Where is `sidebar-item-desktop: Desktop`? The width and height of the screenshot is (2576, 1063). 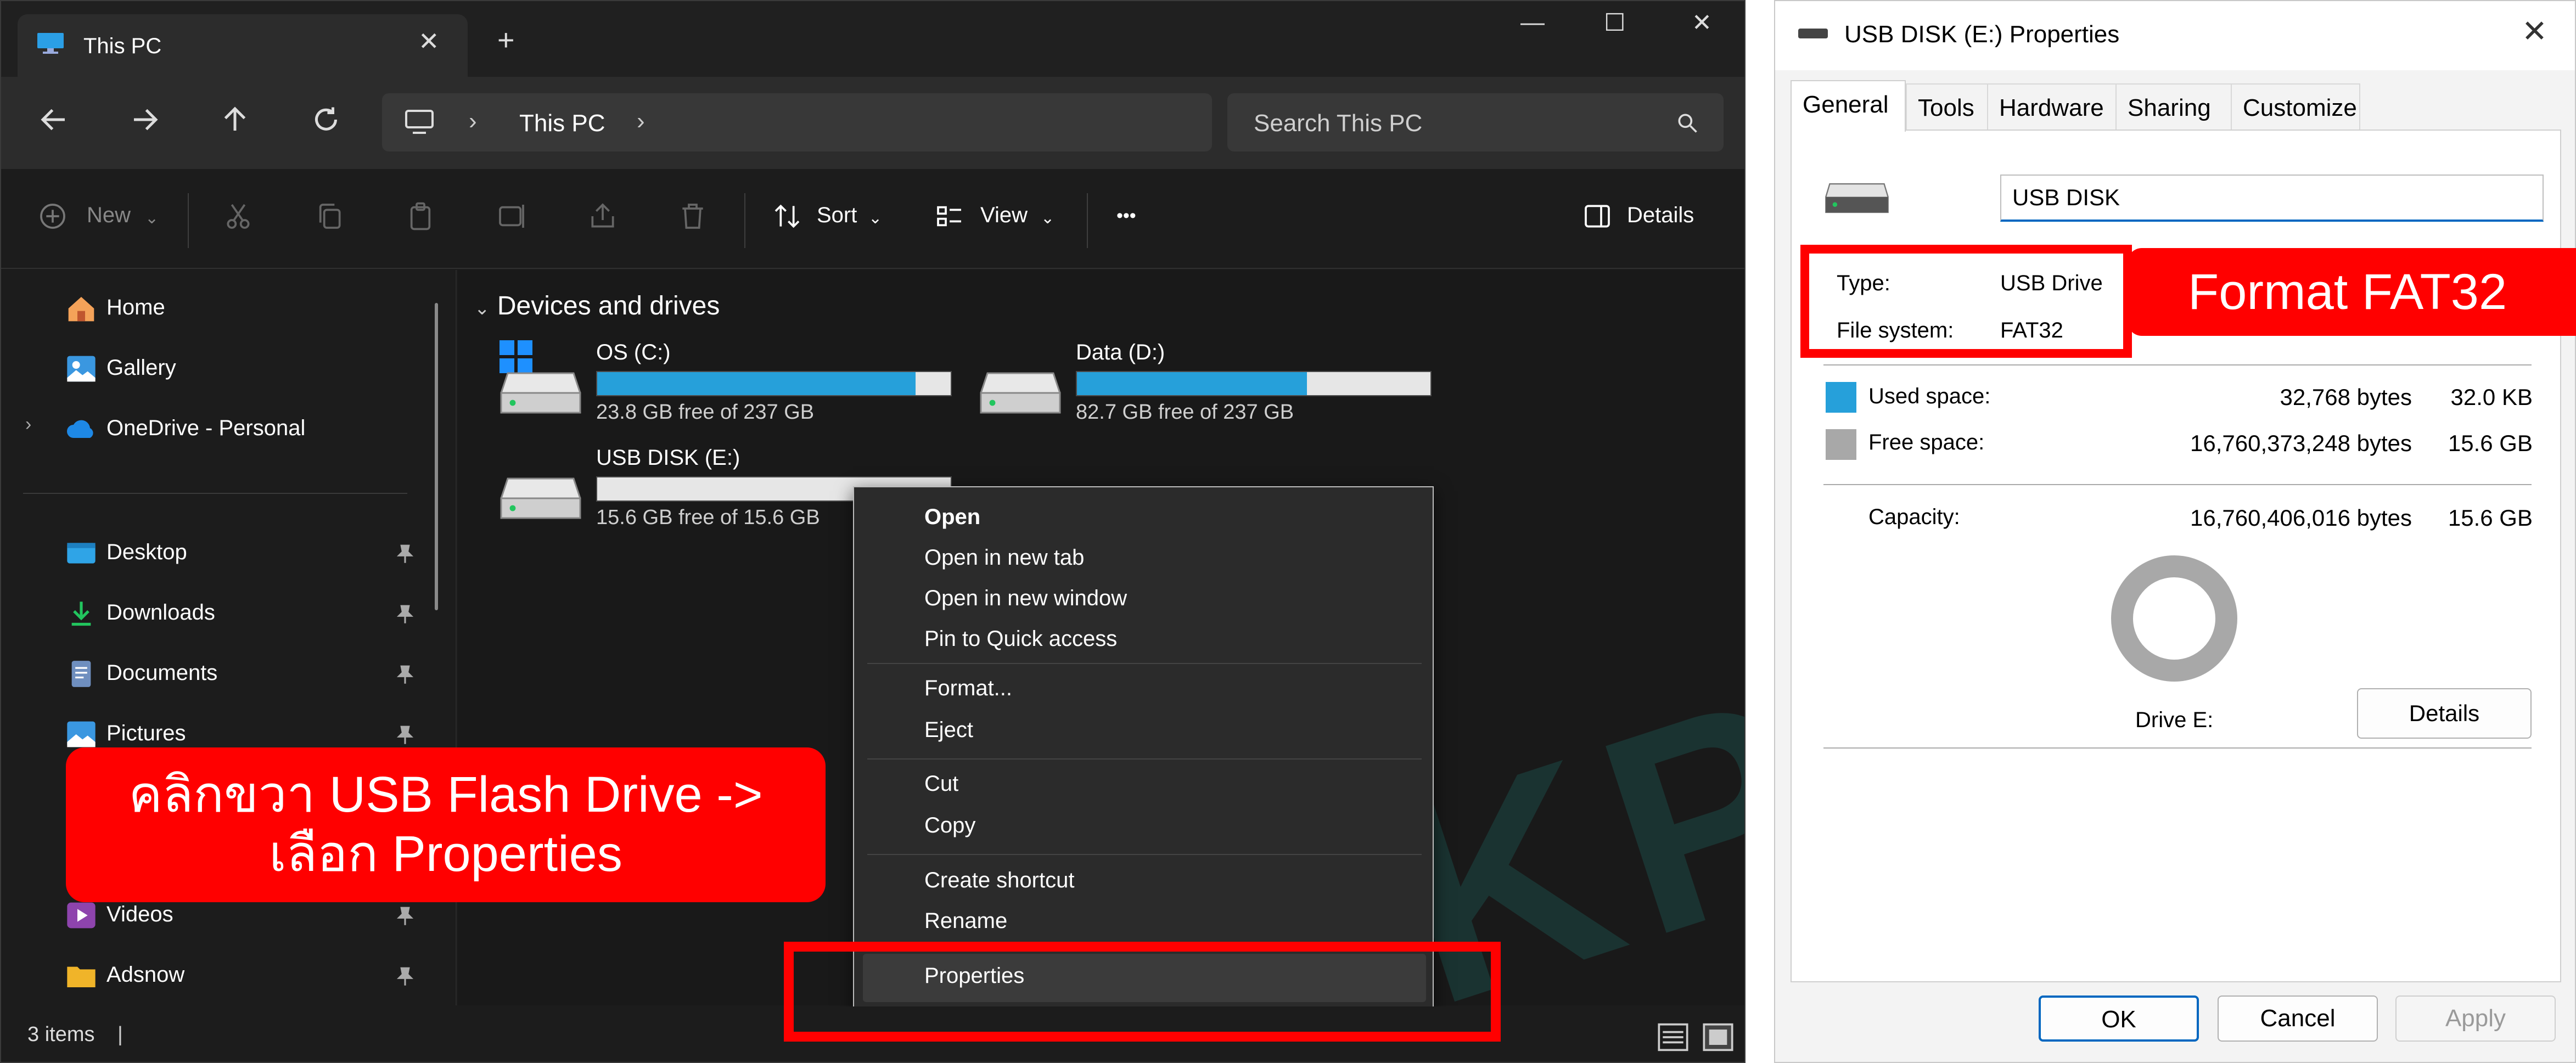 sidebar-item-desktop: Desktop is located at coordinates (241, 553).